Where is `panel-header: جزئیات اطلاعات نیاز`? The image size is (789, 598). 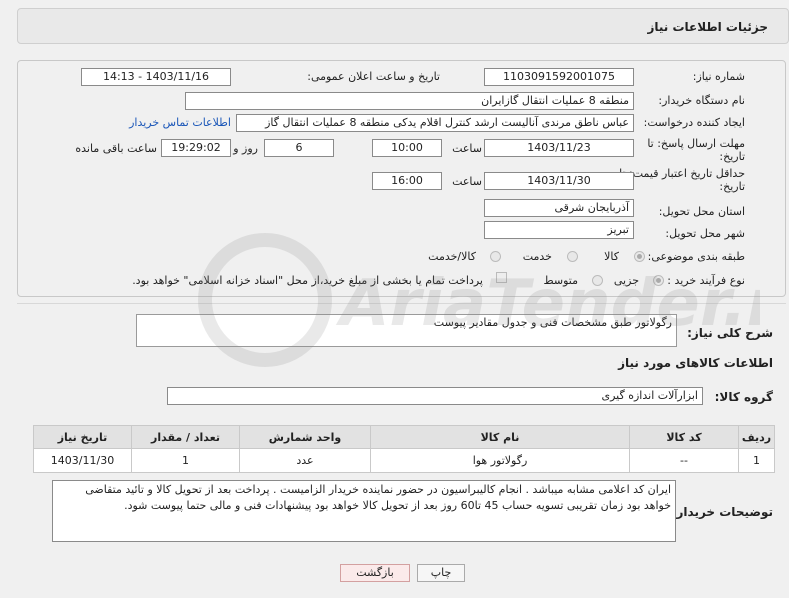
panel-header: جزئیات اطلاعات نیاز is located at coordinates (403, 26).